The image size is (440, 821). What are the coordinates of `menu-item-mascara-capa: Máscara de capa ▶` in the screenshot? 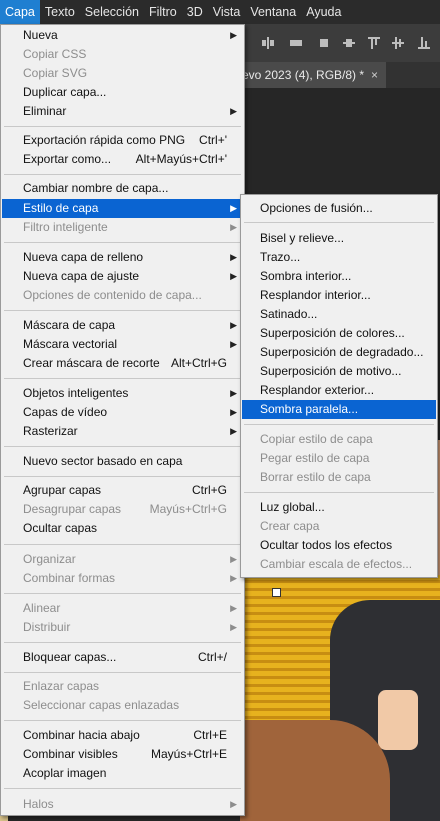 It's located at (122, 325).